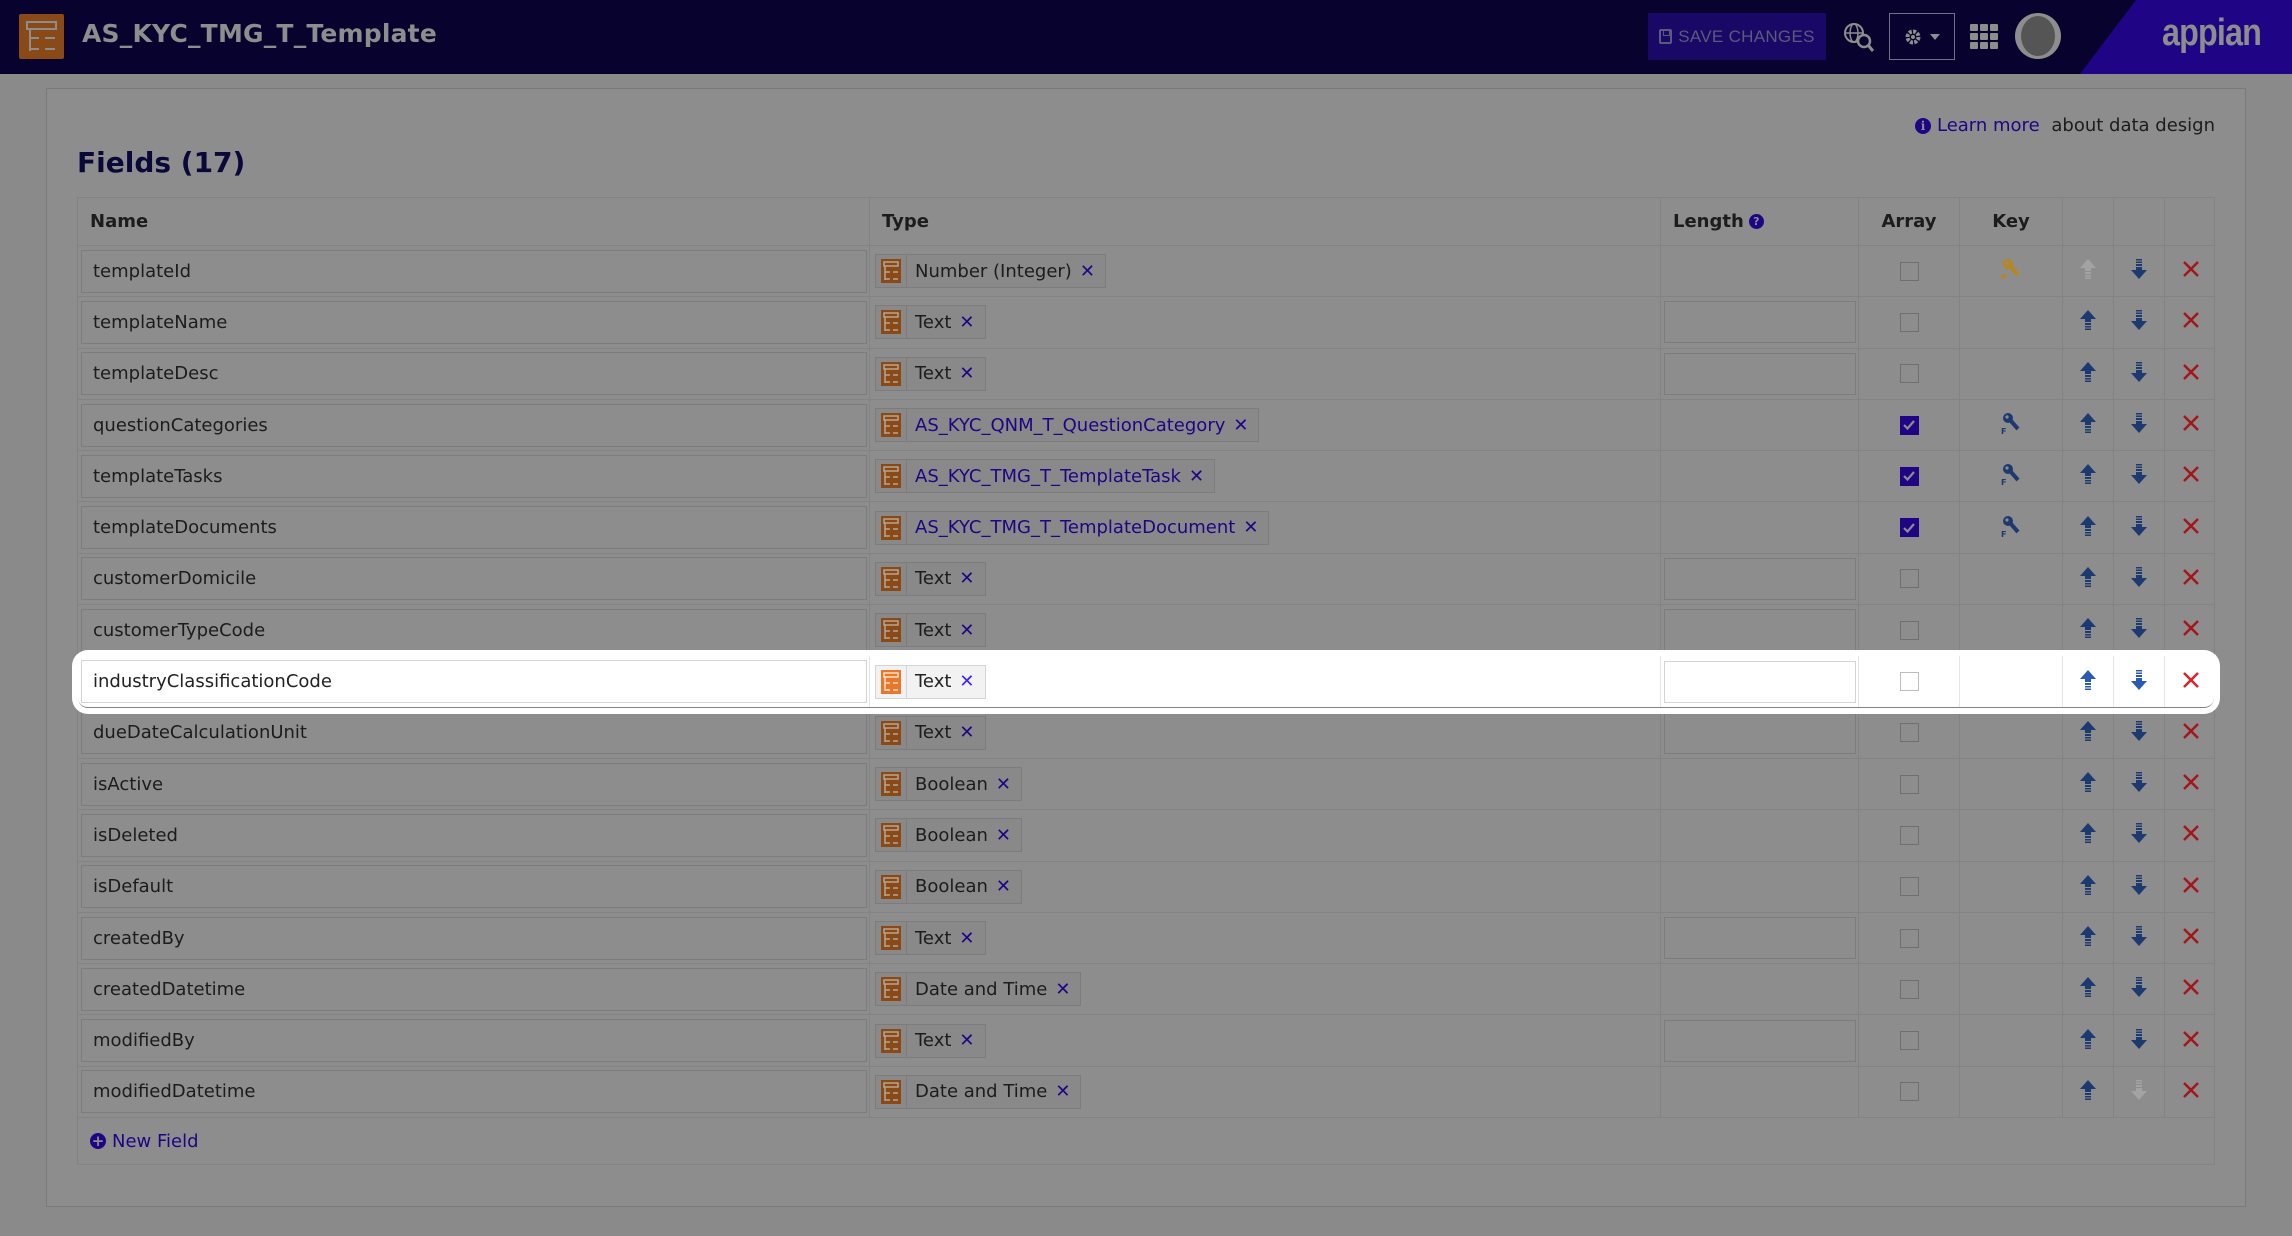 The image size is (2292, 1236). What do you see at coordinates (1070, 425) in the screenshot?
I see `type-label: AS_KYC_QNM_T_QuestionCategory` at bounding box center [1070, 425].